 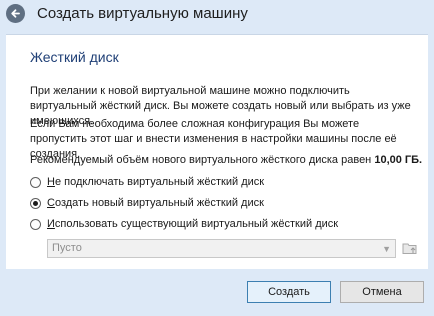 What do you see at coordinates (155, 203) in the screenshot?
I see `option-label: Создать новый виртуальный жёсткий диск` at bounding box center [155, 203].